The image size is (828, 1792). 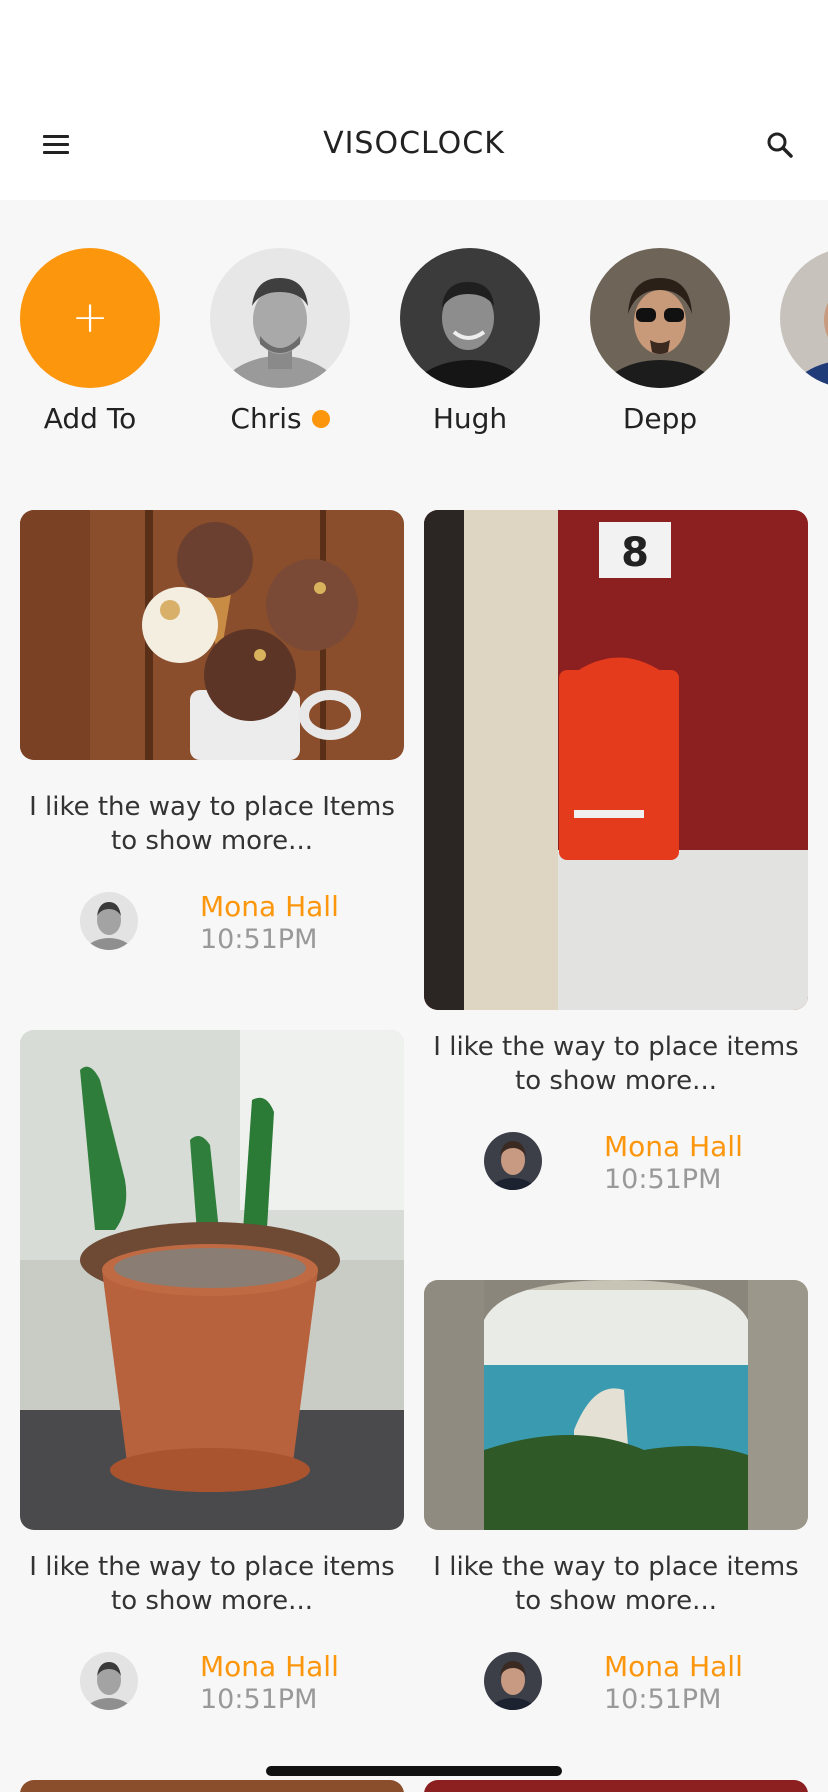 I want to click on story-hugh: Hugh, so click(x=470, y=341).